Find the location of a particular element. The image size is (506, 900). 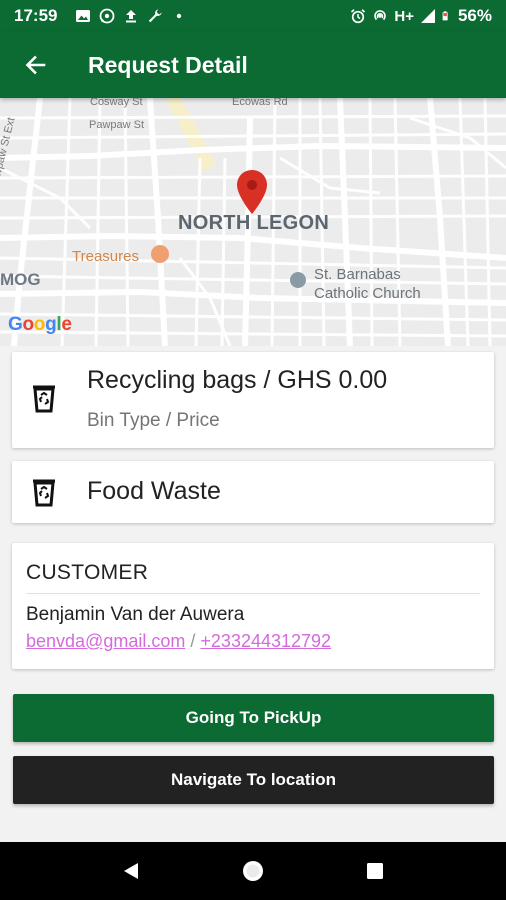

whatsapp-icon is located at coordinates (107, 16).